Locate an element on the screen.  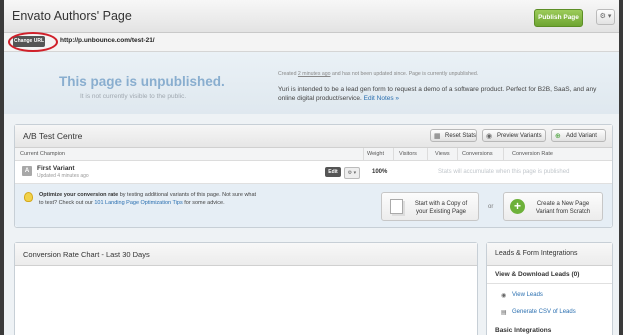
leads-panel-header: Leads & Form Integrations is located at coordinates (549, 254).